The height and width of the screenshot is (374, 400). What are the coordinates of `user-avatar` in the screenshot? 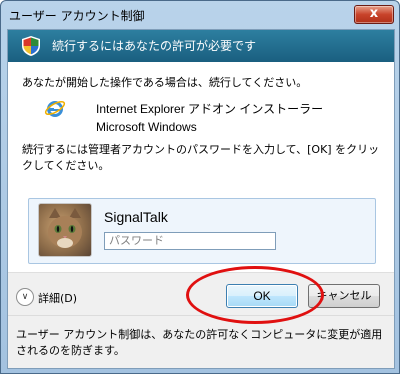 It's located at (65, 230).